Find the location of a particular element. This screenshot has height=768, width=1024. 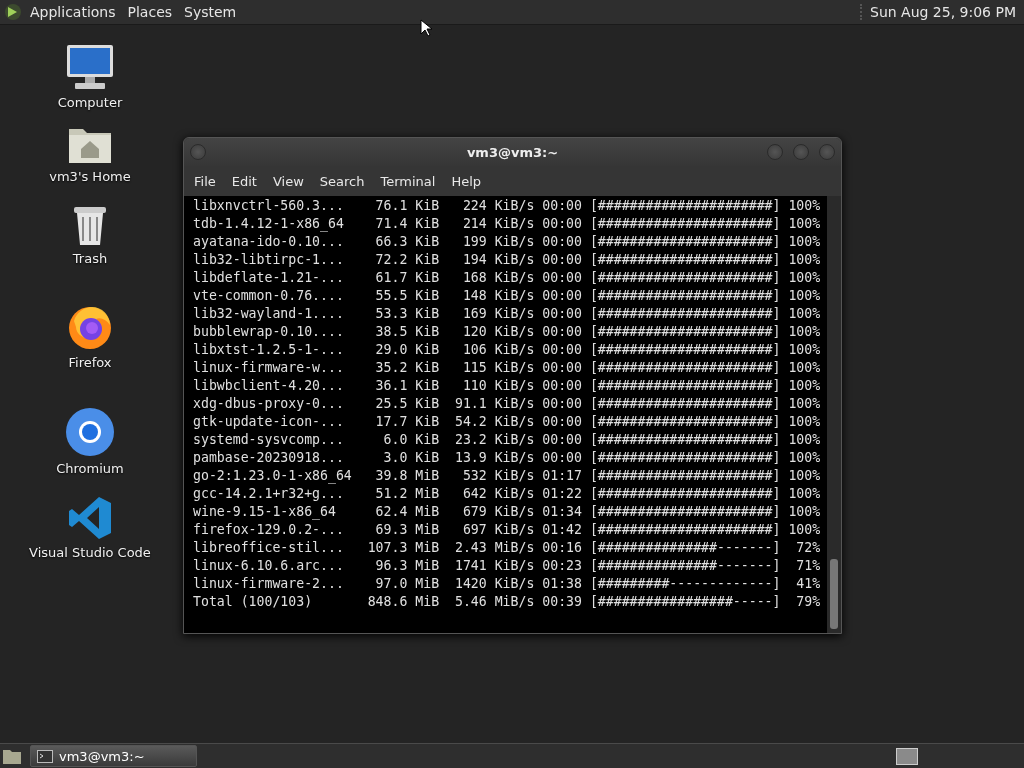

desktop-icon-label: Chromium is located at coordinates (90, 468).